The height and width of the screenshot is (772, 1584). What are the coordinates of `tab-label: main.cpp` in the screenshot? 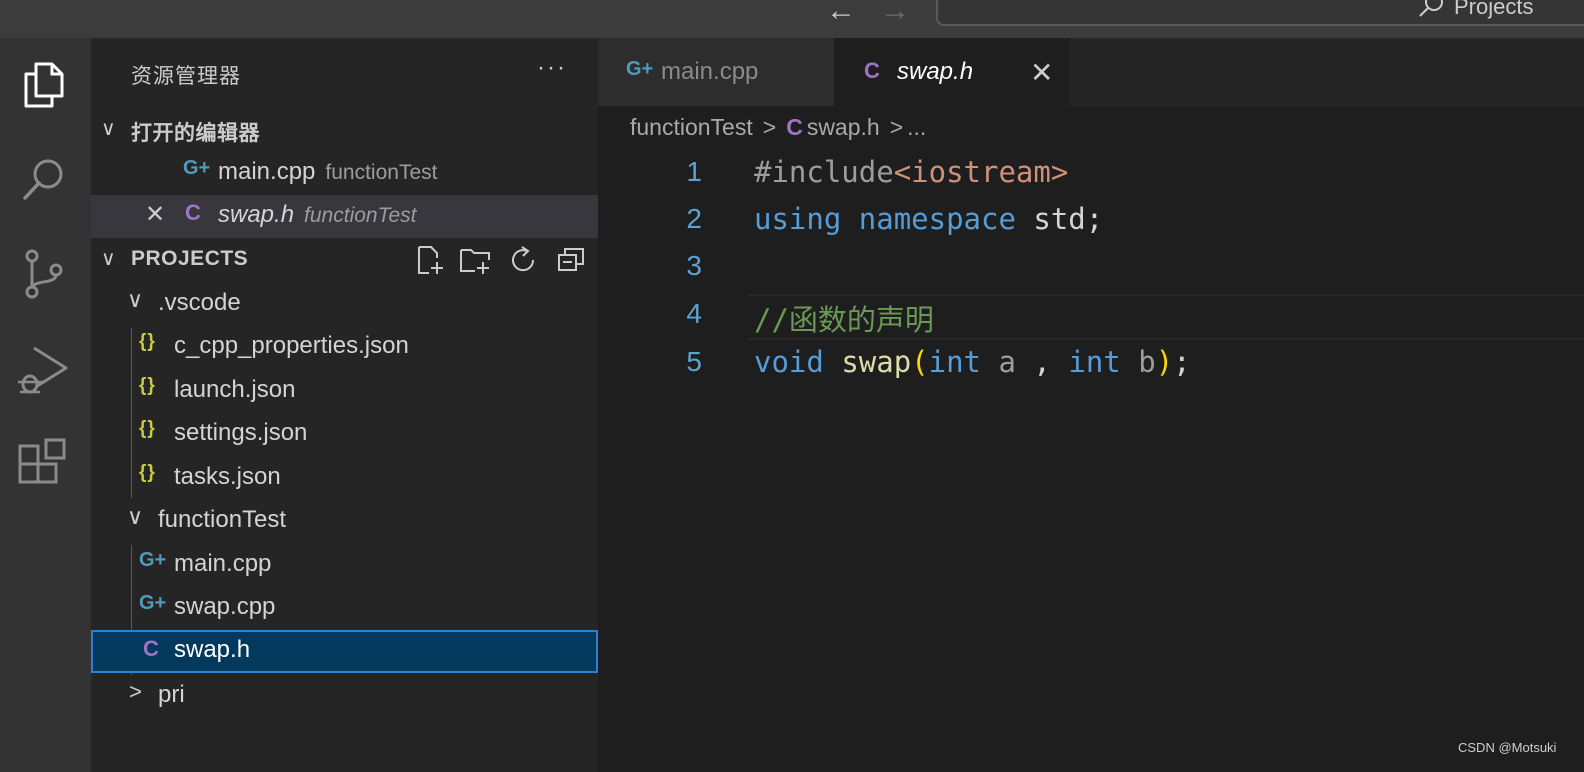 It's located at (710, 71).